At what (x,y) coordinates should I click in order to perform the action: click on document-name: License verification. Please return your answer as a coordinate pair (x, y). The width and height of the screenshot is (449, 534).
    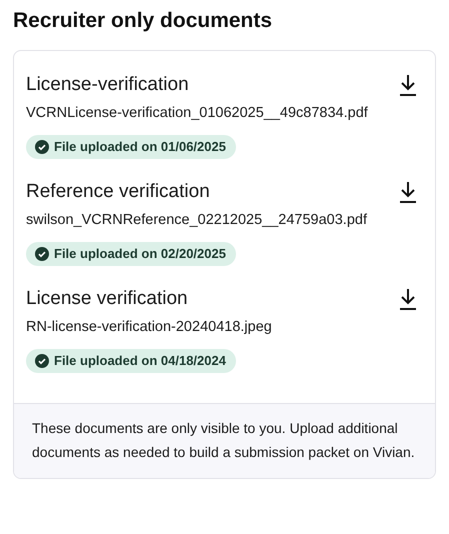
    Looking at the image, I should click on (107, 299).